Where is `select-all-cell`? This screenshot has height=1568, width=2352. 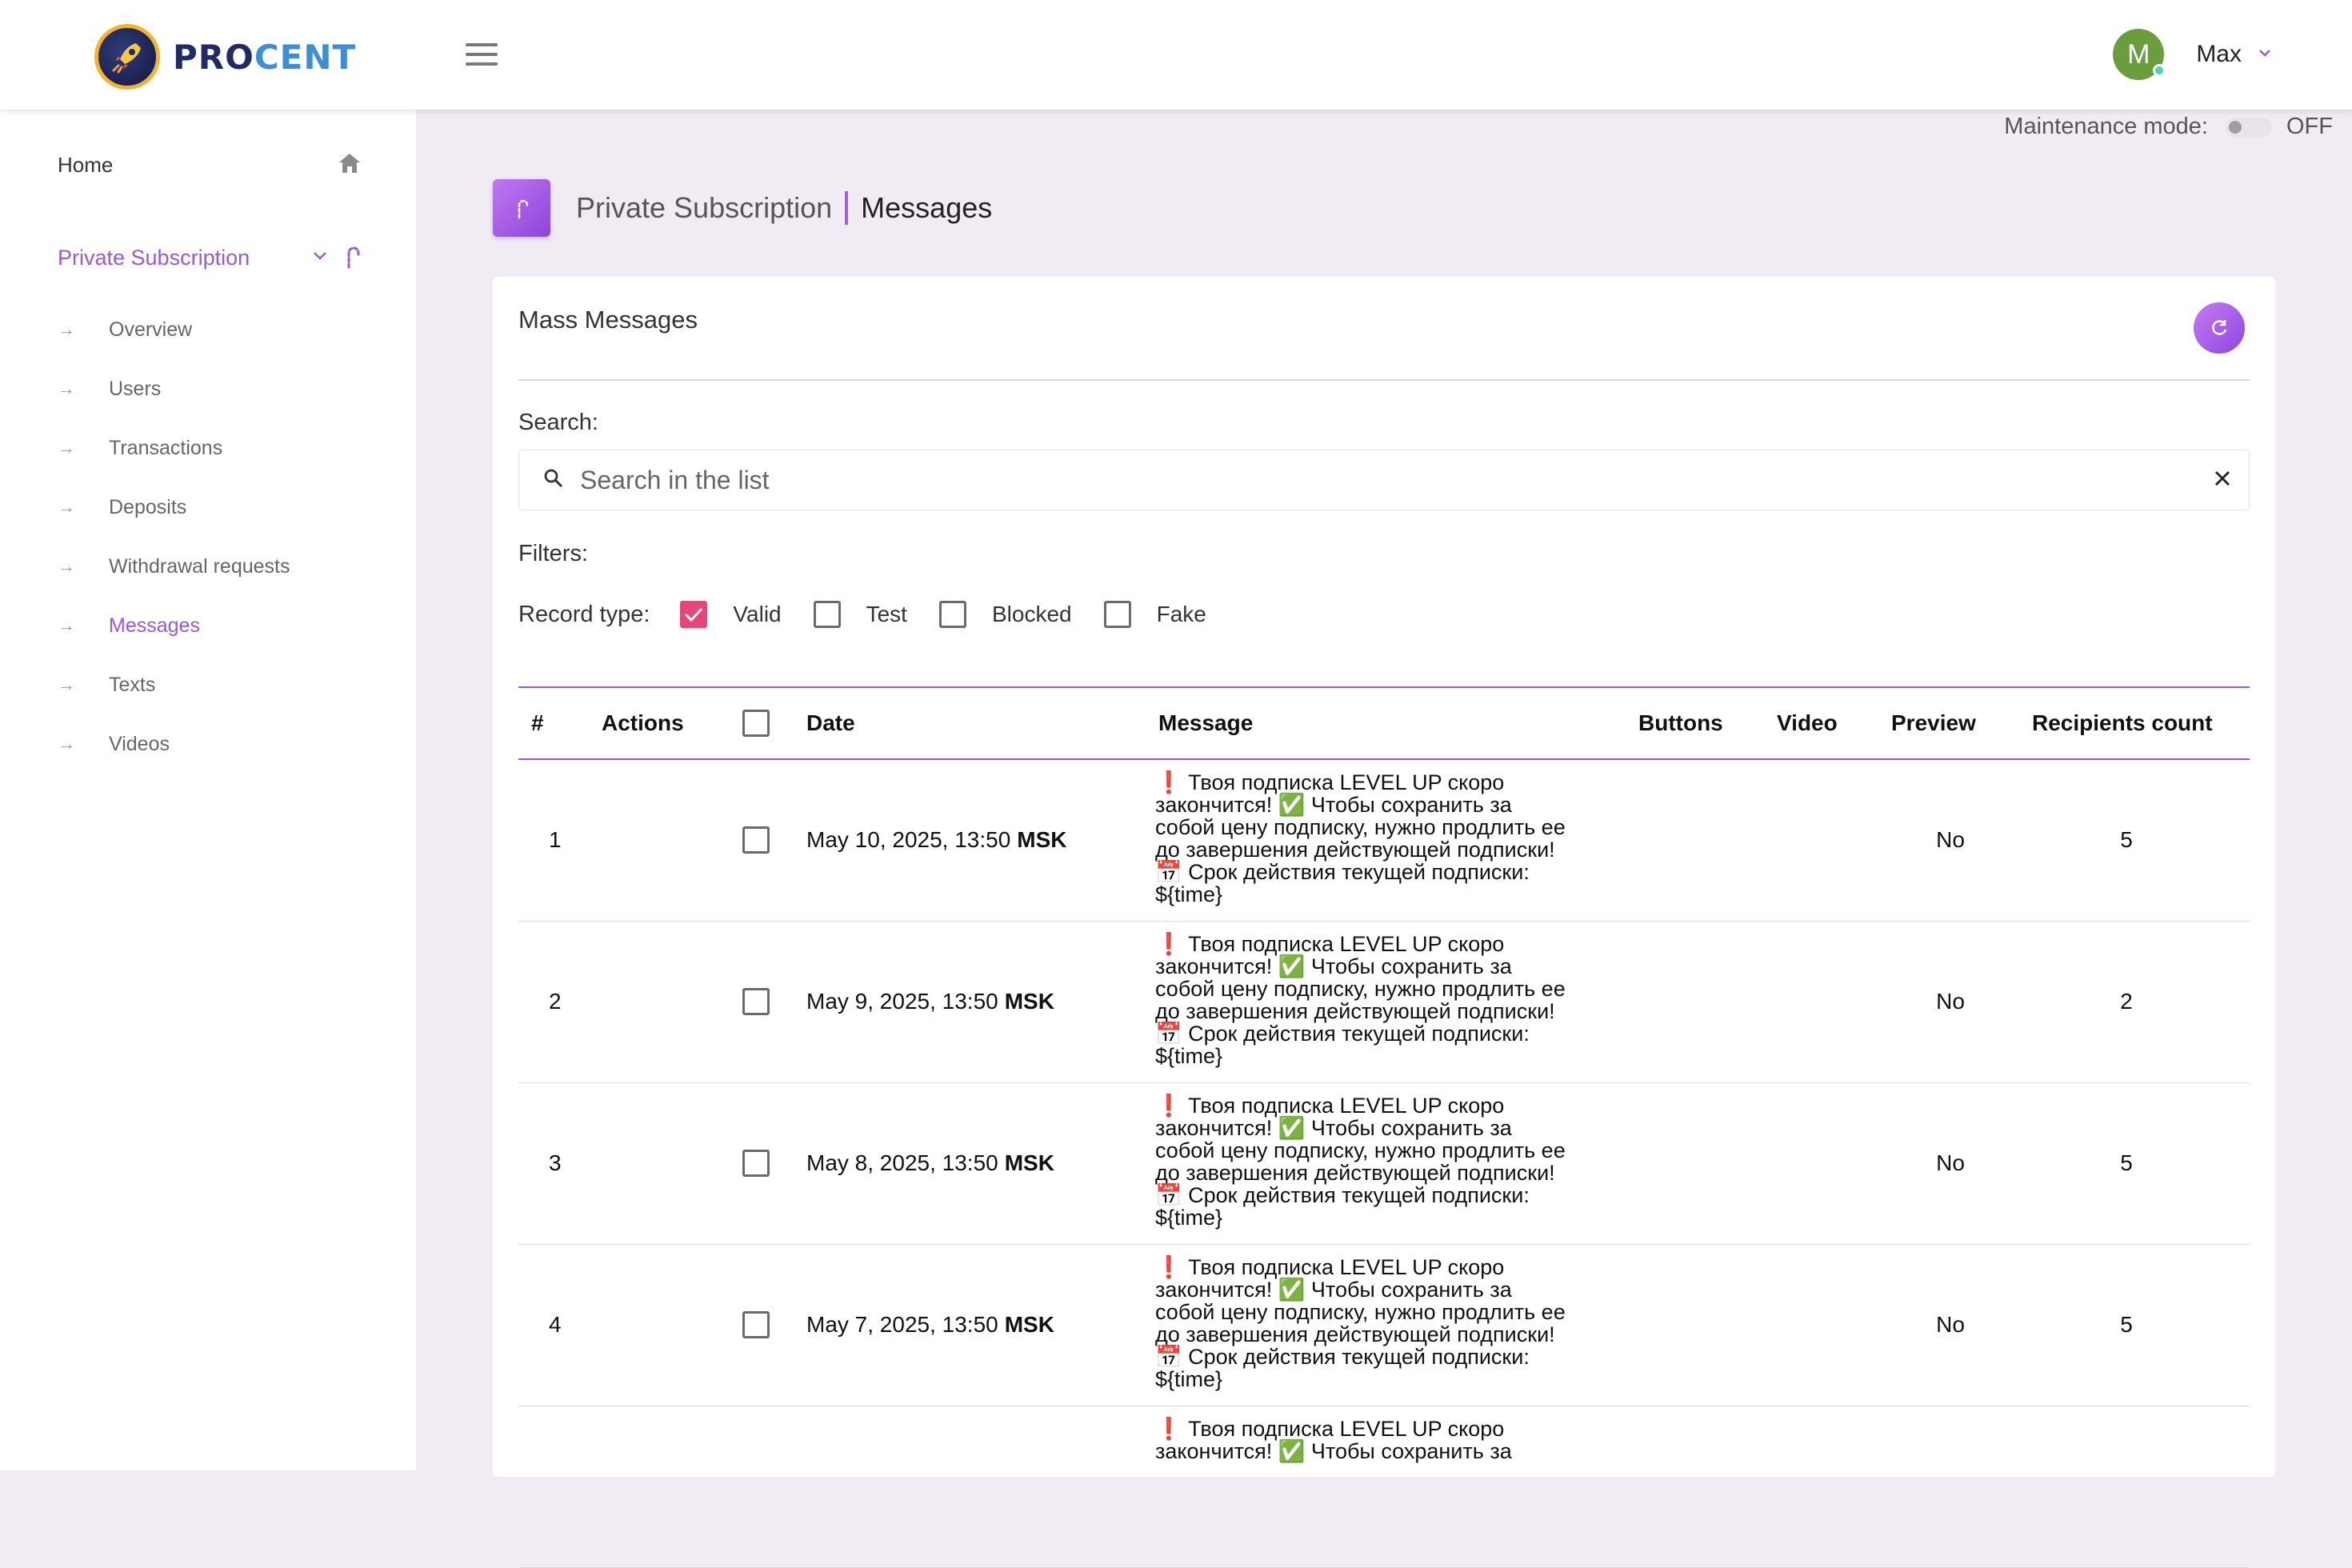
select-all-cell is located at coordinates (756, 723).